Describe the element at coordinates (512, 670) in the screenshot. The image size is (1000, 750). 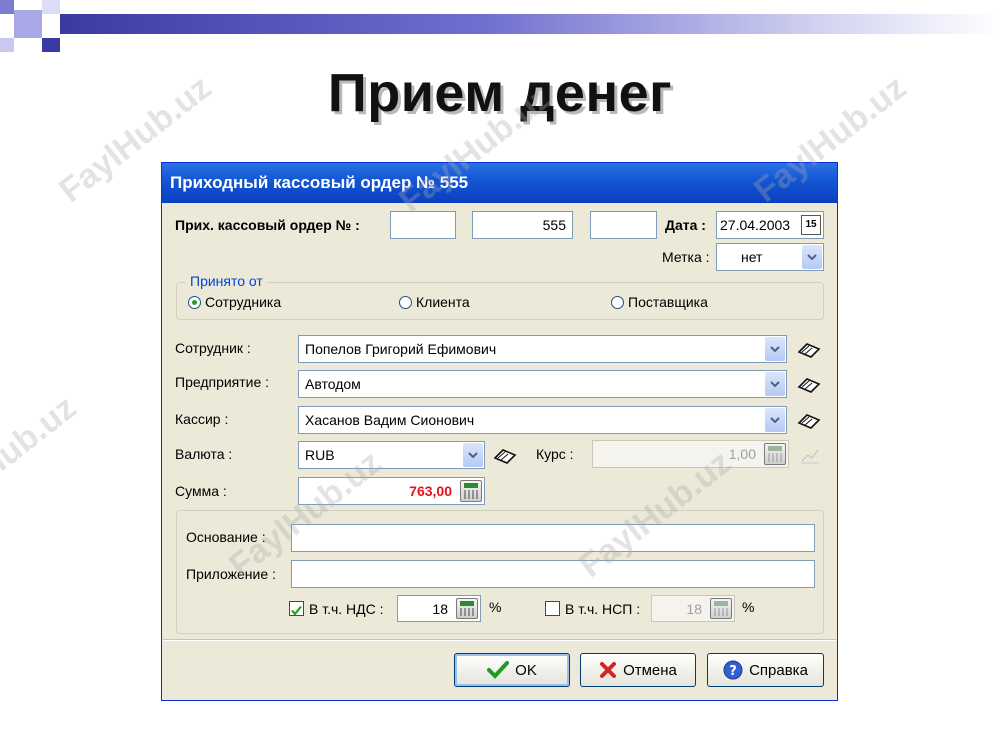
I see `ok-button: OK` at that location.